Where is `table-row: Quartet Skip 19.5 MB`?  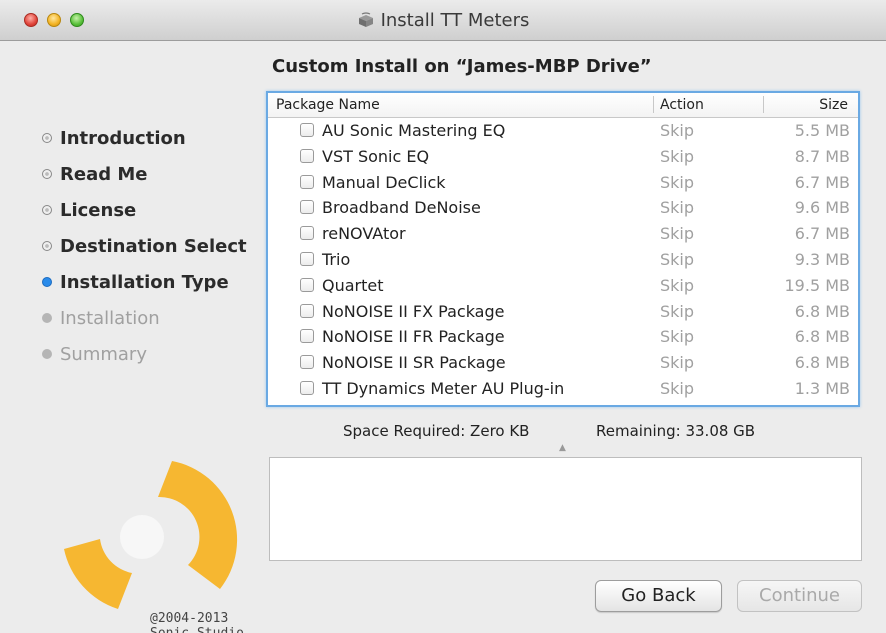
table-row: Quartet Skip 19.5 MB is located at coordinates (563, 286).